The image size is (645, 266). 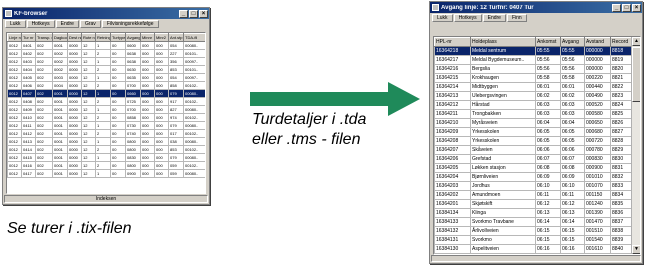 What do you see at coordinates (533, 132) in the screenshot?
I see `table-row: 16364209 Yrkesskolen 06:05 06:05 000680 8827` at bounding box center [533, 132].